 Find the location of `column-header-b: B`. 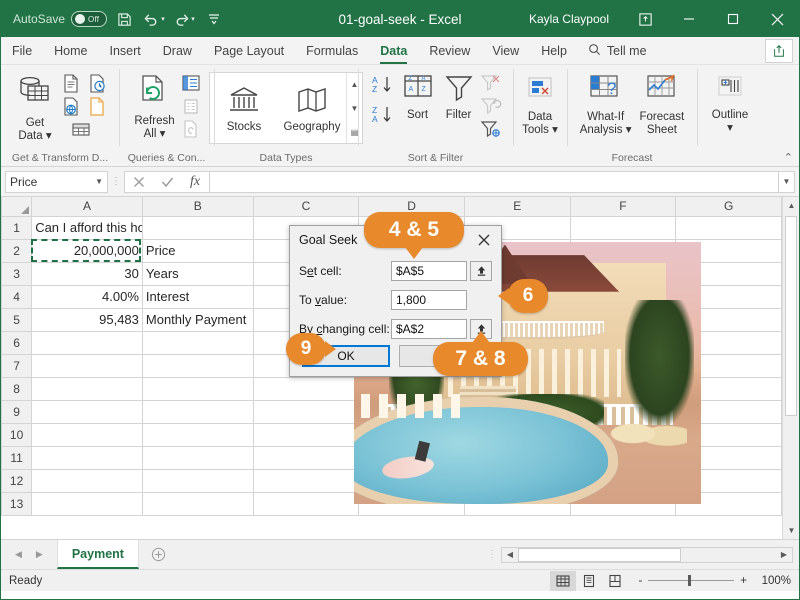

column-header-b: B is located at coordinates (197, 207).